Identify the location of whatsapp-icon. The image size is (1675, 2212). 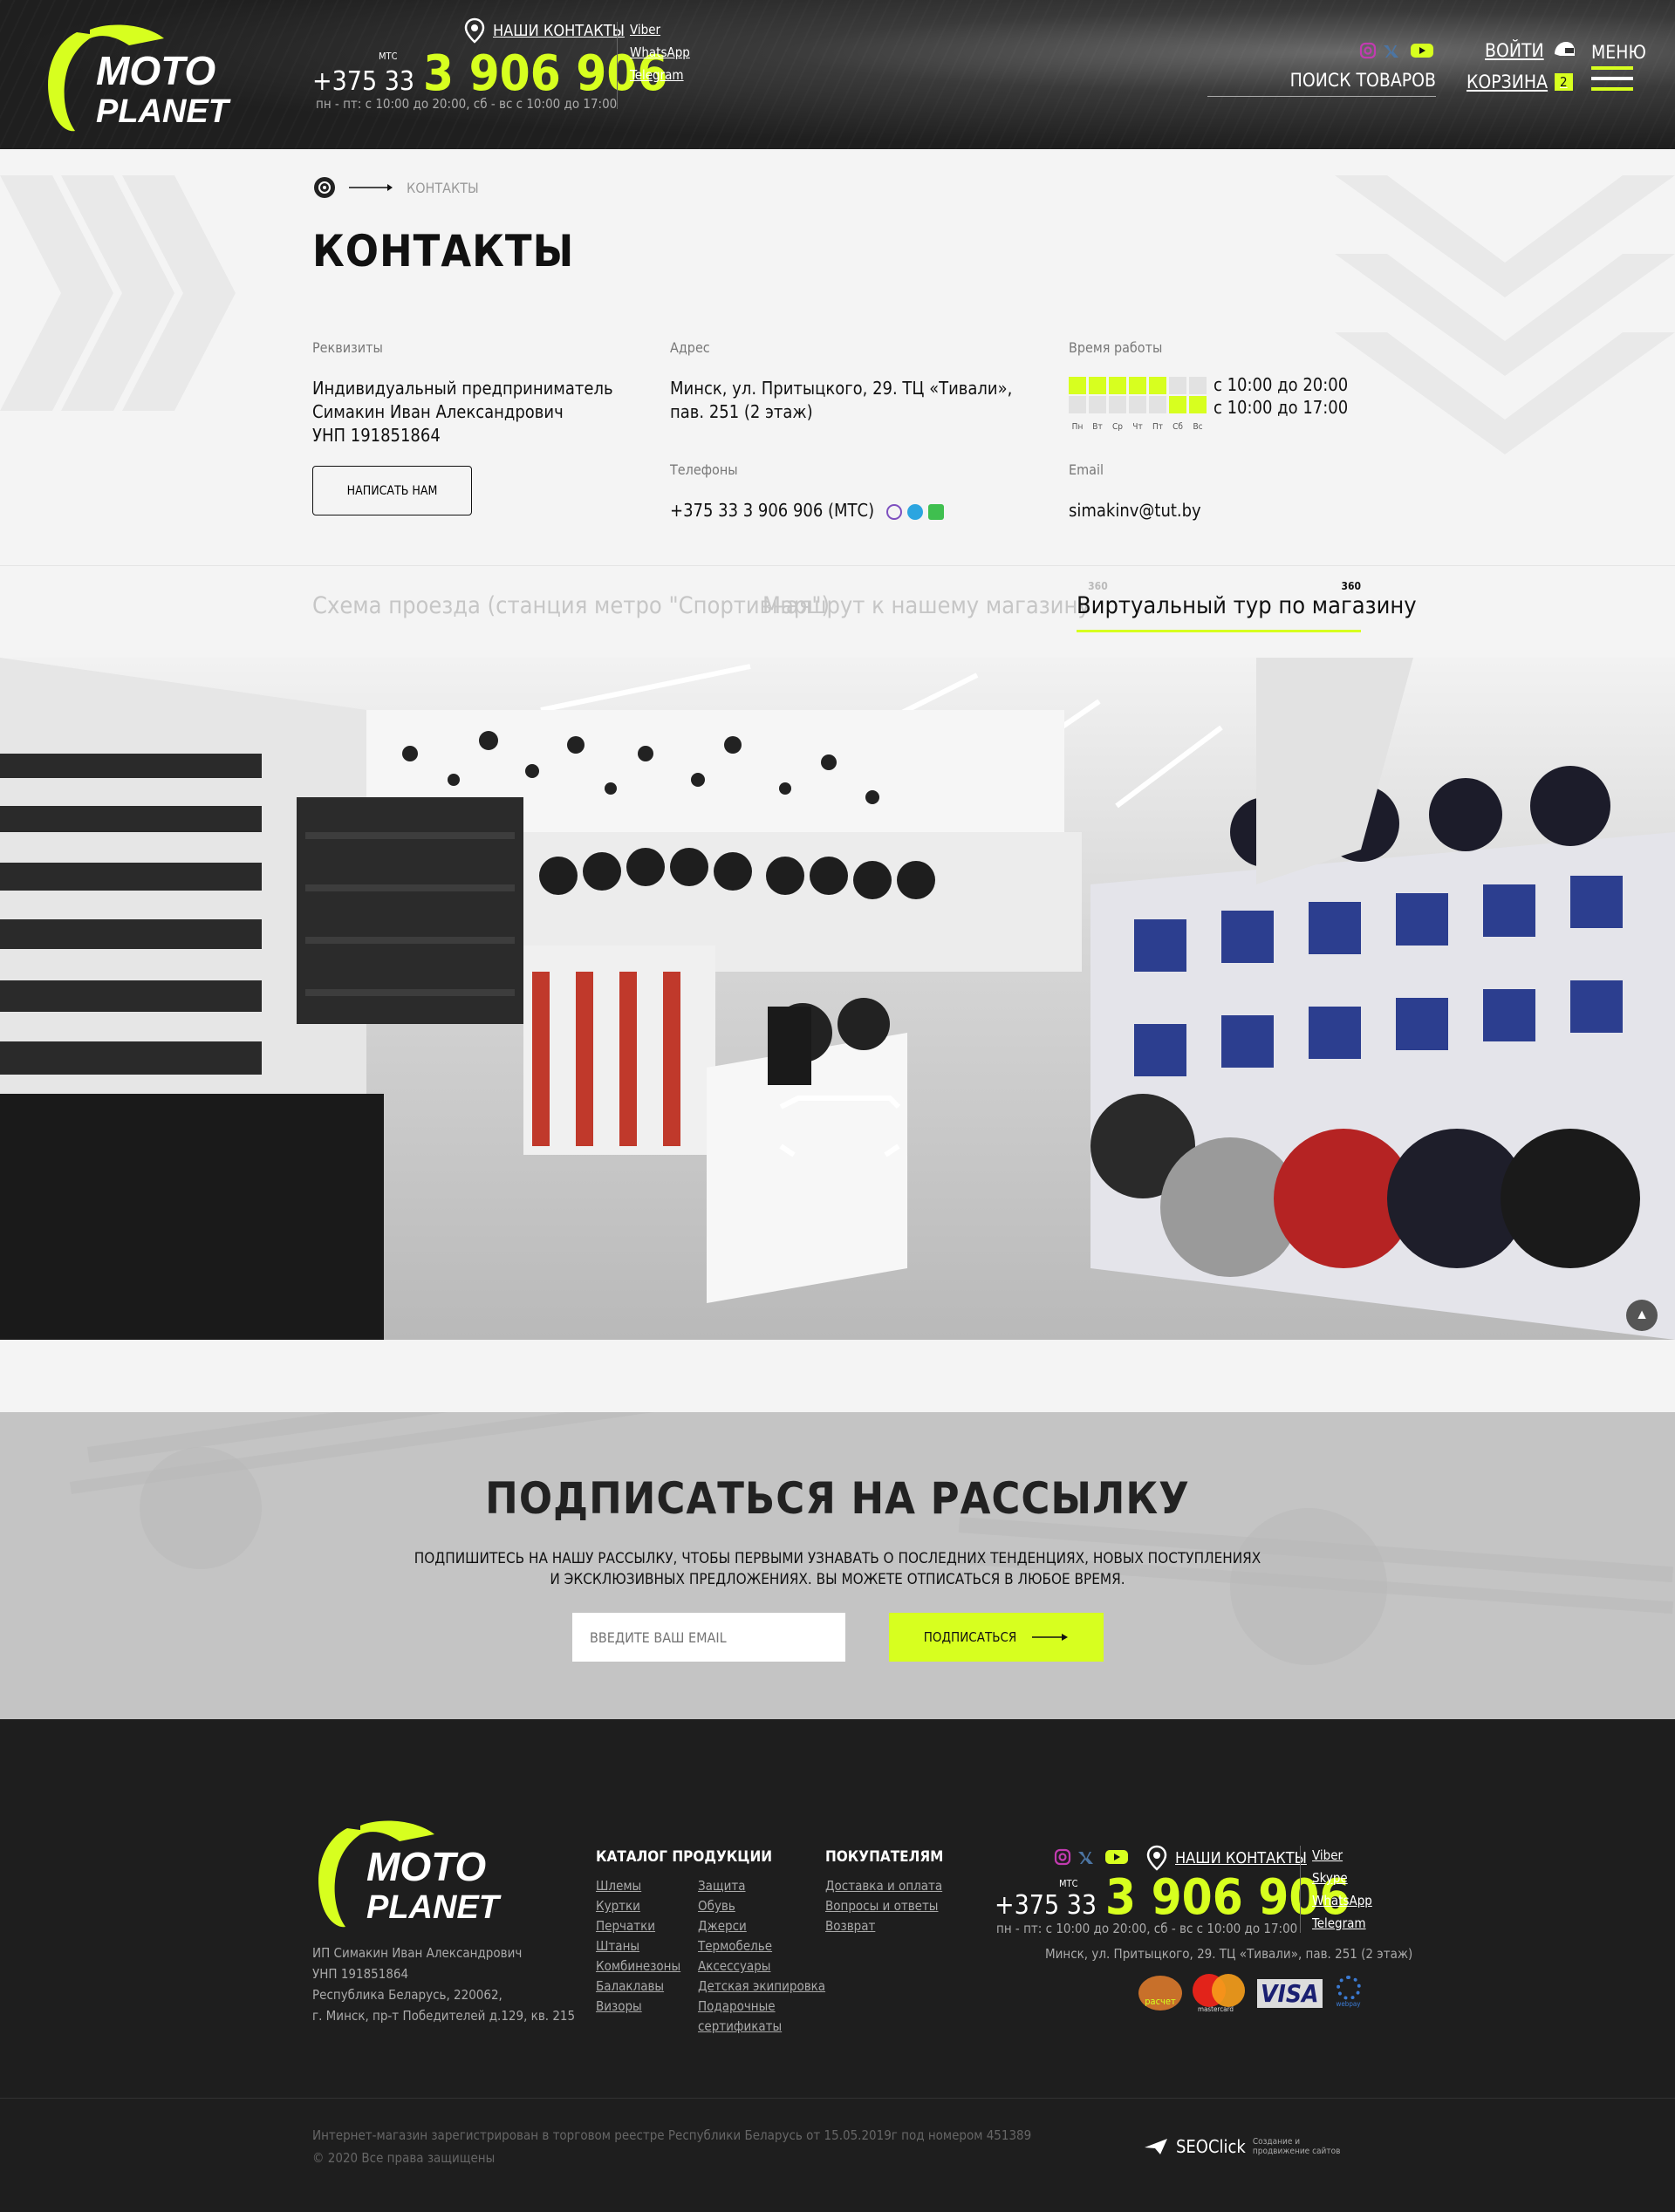
(935, 512).